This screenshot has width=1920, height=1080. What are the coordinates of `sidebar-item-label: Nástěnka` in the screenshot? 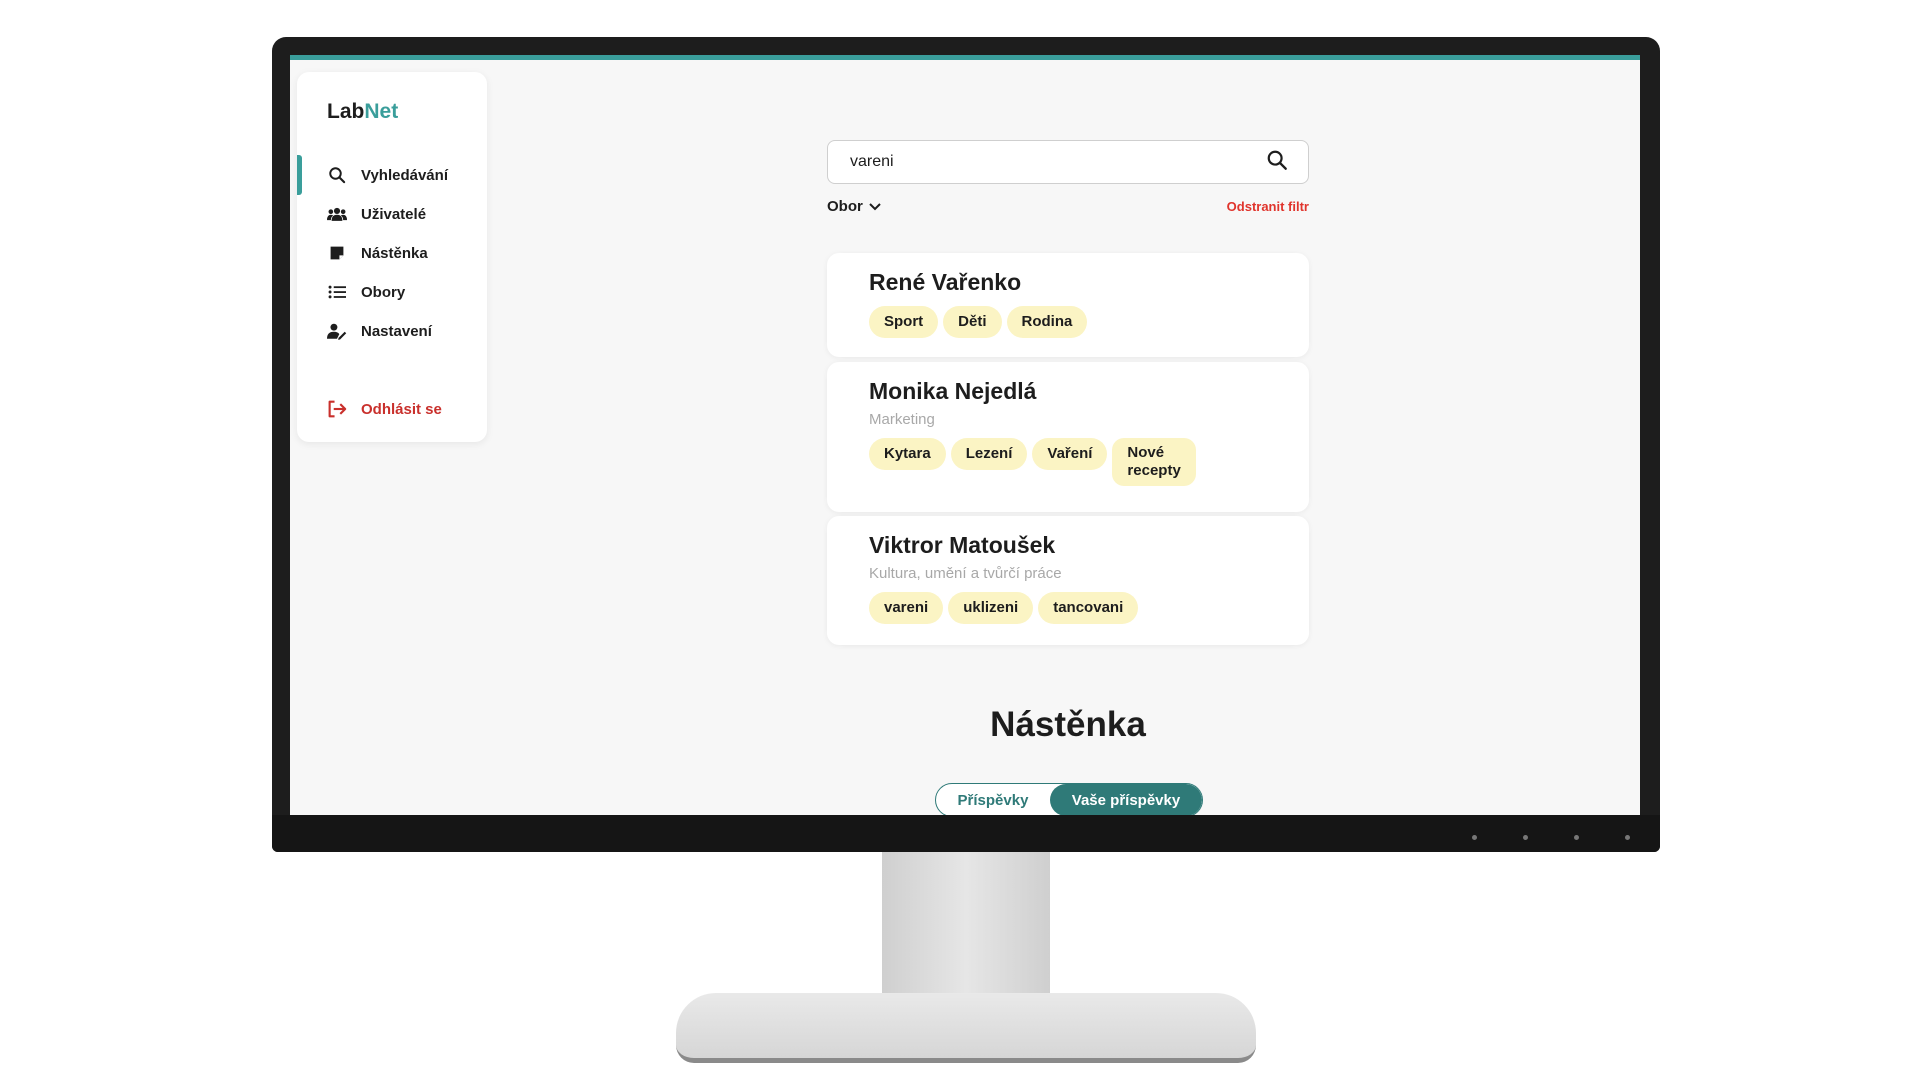 It's located at (394, 253).